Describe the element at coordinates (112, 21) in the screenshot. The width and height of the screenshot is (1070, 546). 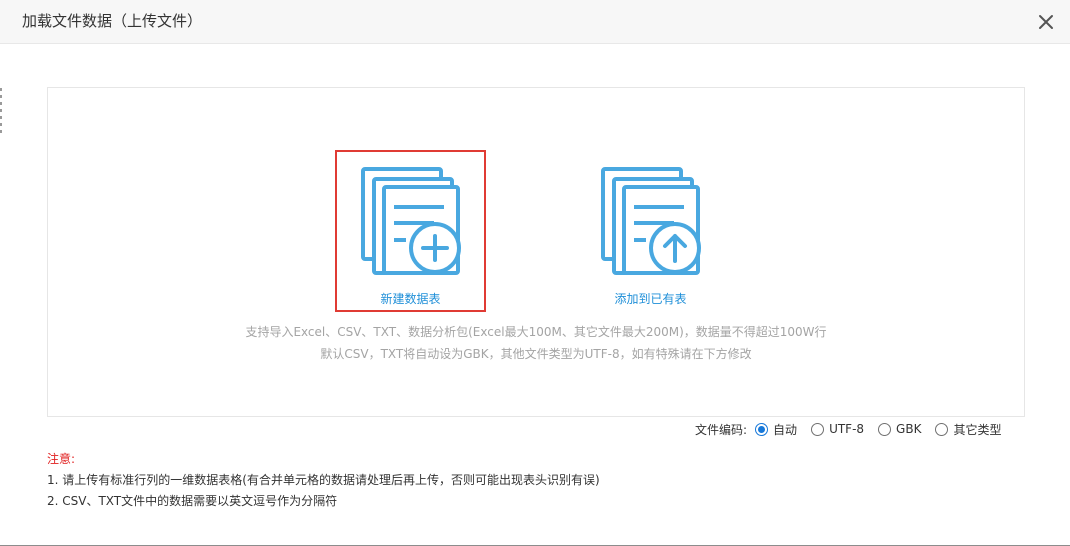
I see `dialog-title: 加载文件数据（上传文件）` at that location.